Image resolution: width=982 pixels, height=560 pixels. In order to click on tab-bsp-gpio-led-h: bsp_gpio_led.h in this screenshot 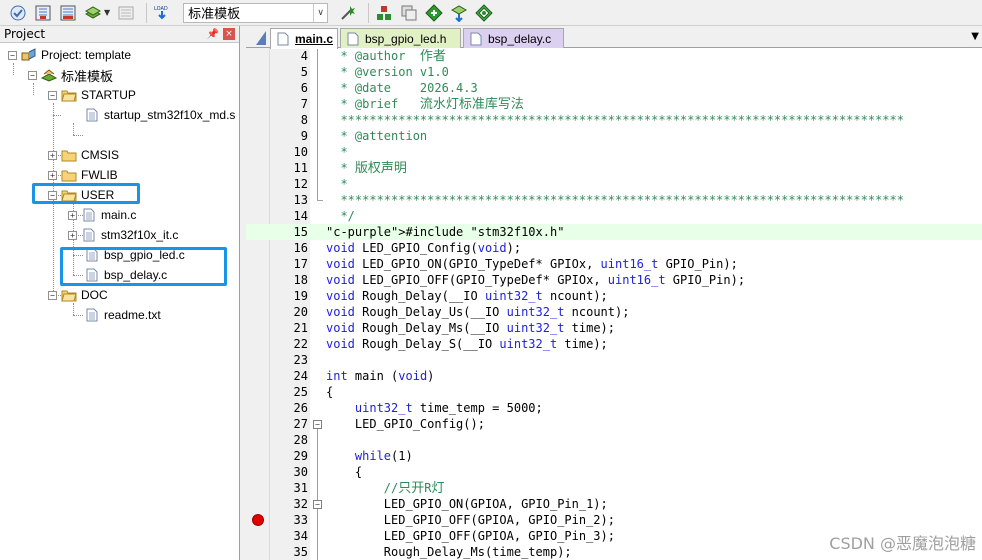, I will do `click(400, 38)`.